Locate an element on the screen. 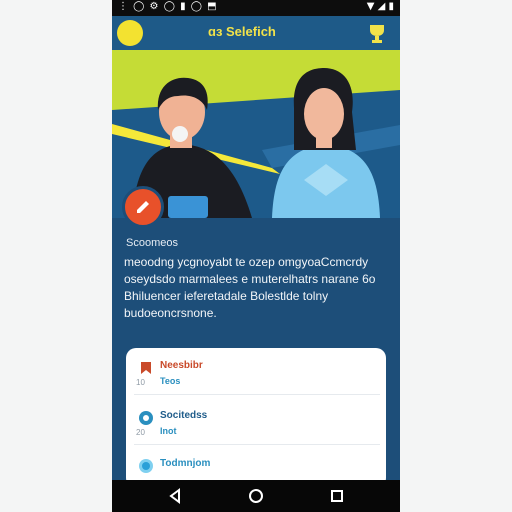  navigation-bar is located at coordinates (256, 496).